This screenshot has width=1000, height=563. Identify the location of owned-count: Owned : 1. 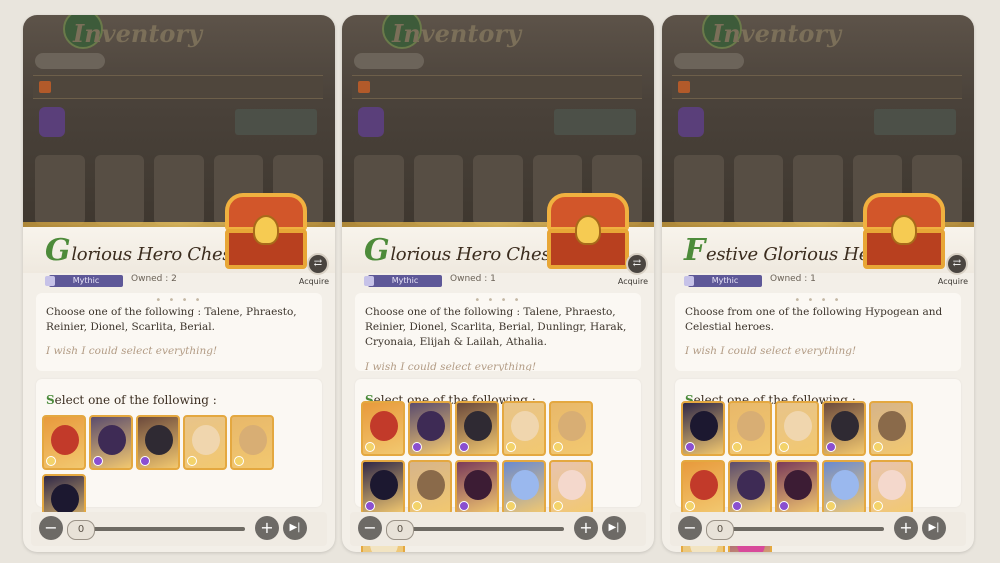
(793, 279).